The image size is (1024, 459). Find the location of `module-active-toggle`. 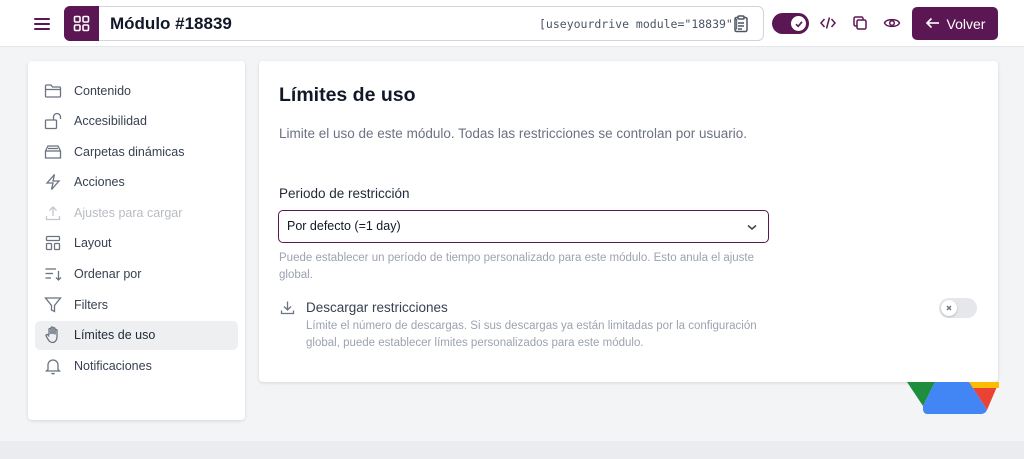

module-active-toggle is located at coordinates (790, 23).